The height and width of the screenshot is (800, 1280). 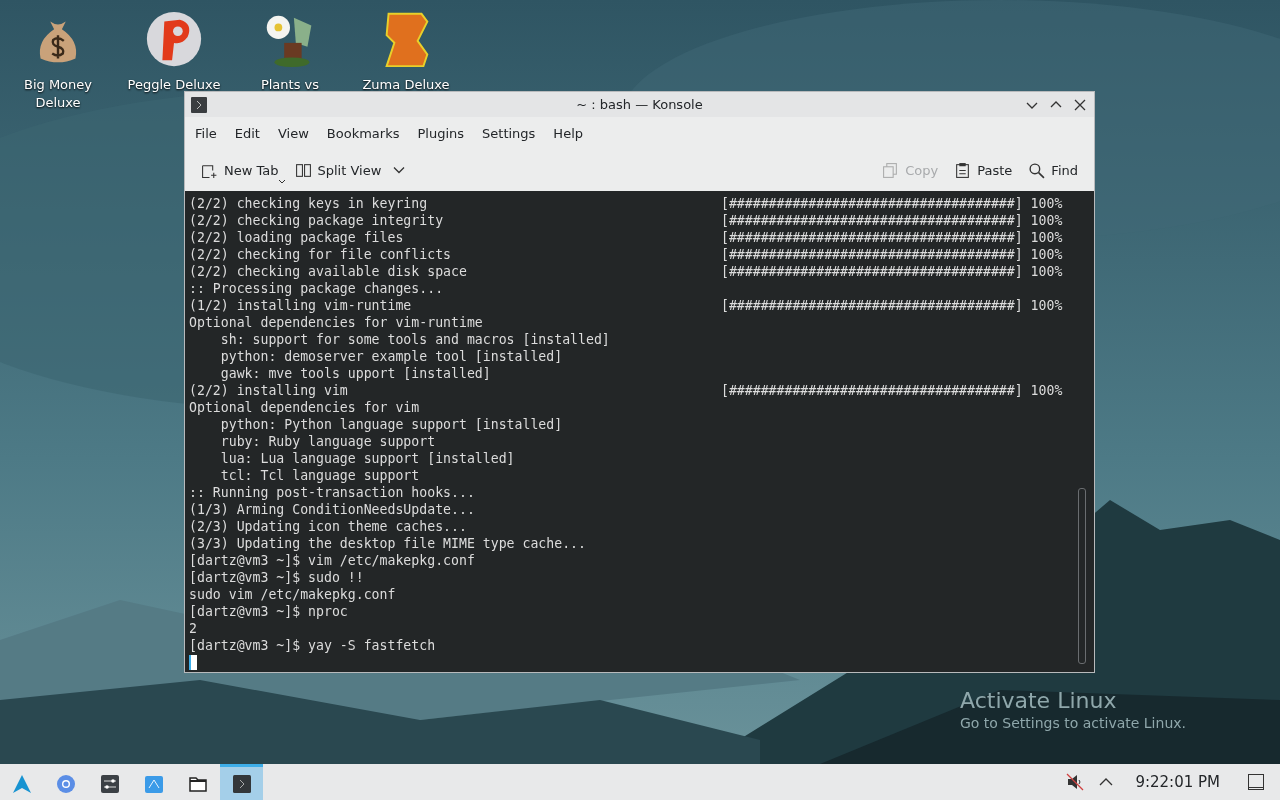 What do you see at coordinates (1082, 576) in the screenshot?
I see `scrollbar-thumb` at bounding box center [1082, 576].